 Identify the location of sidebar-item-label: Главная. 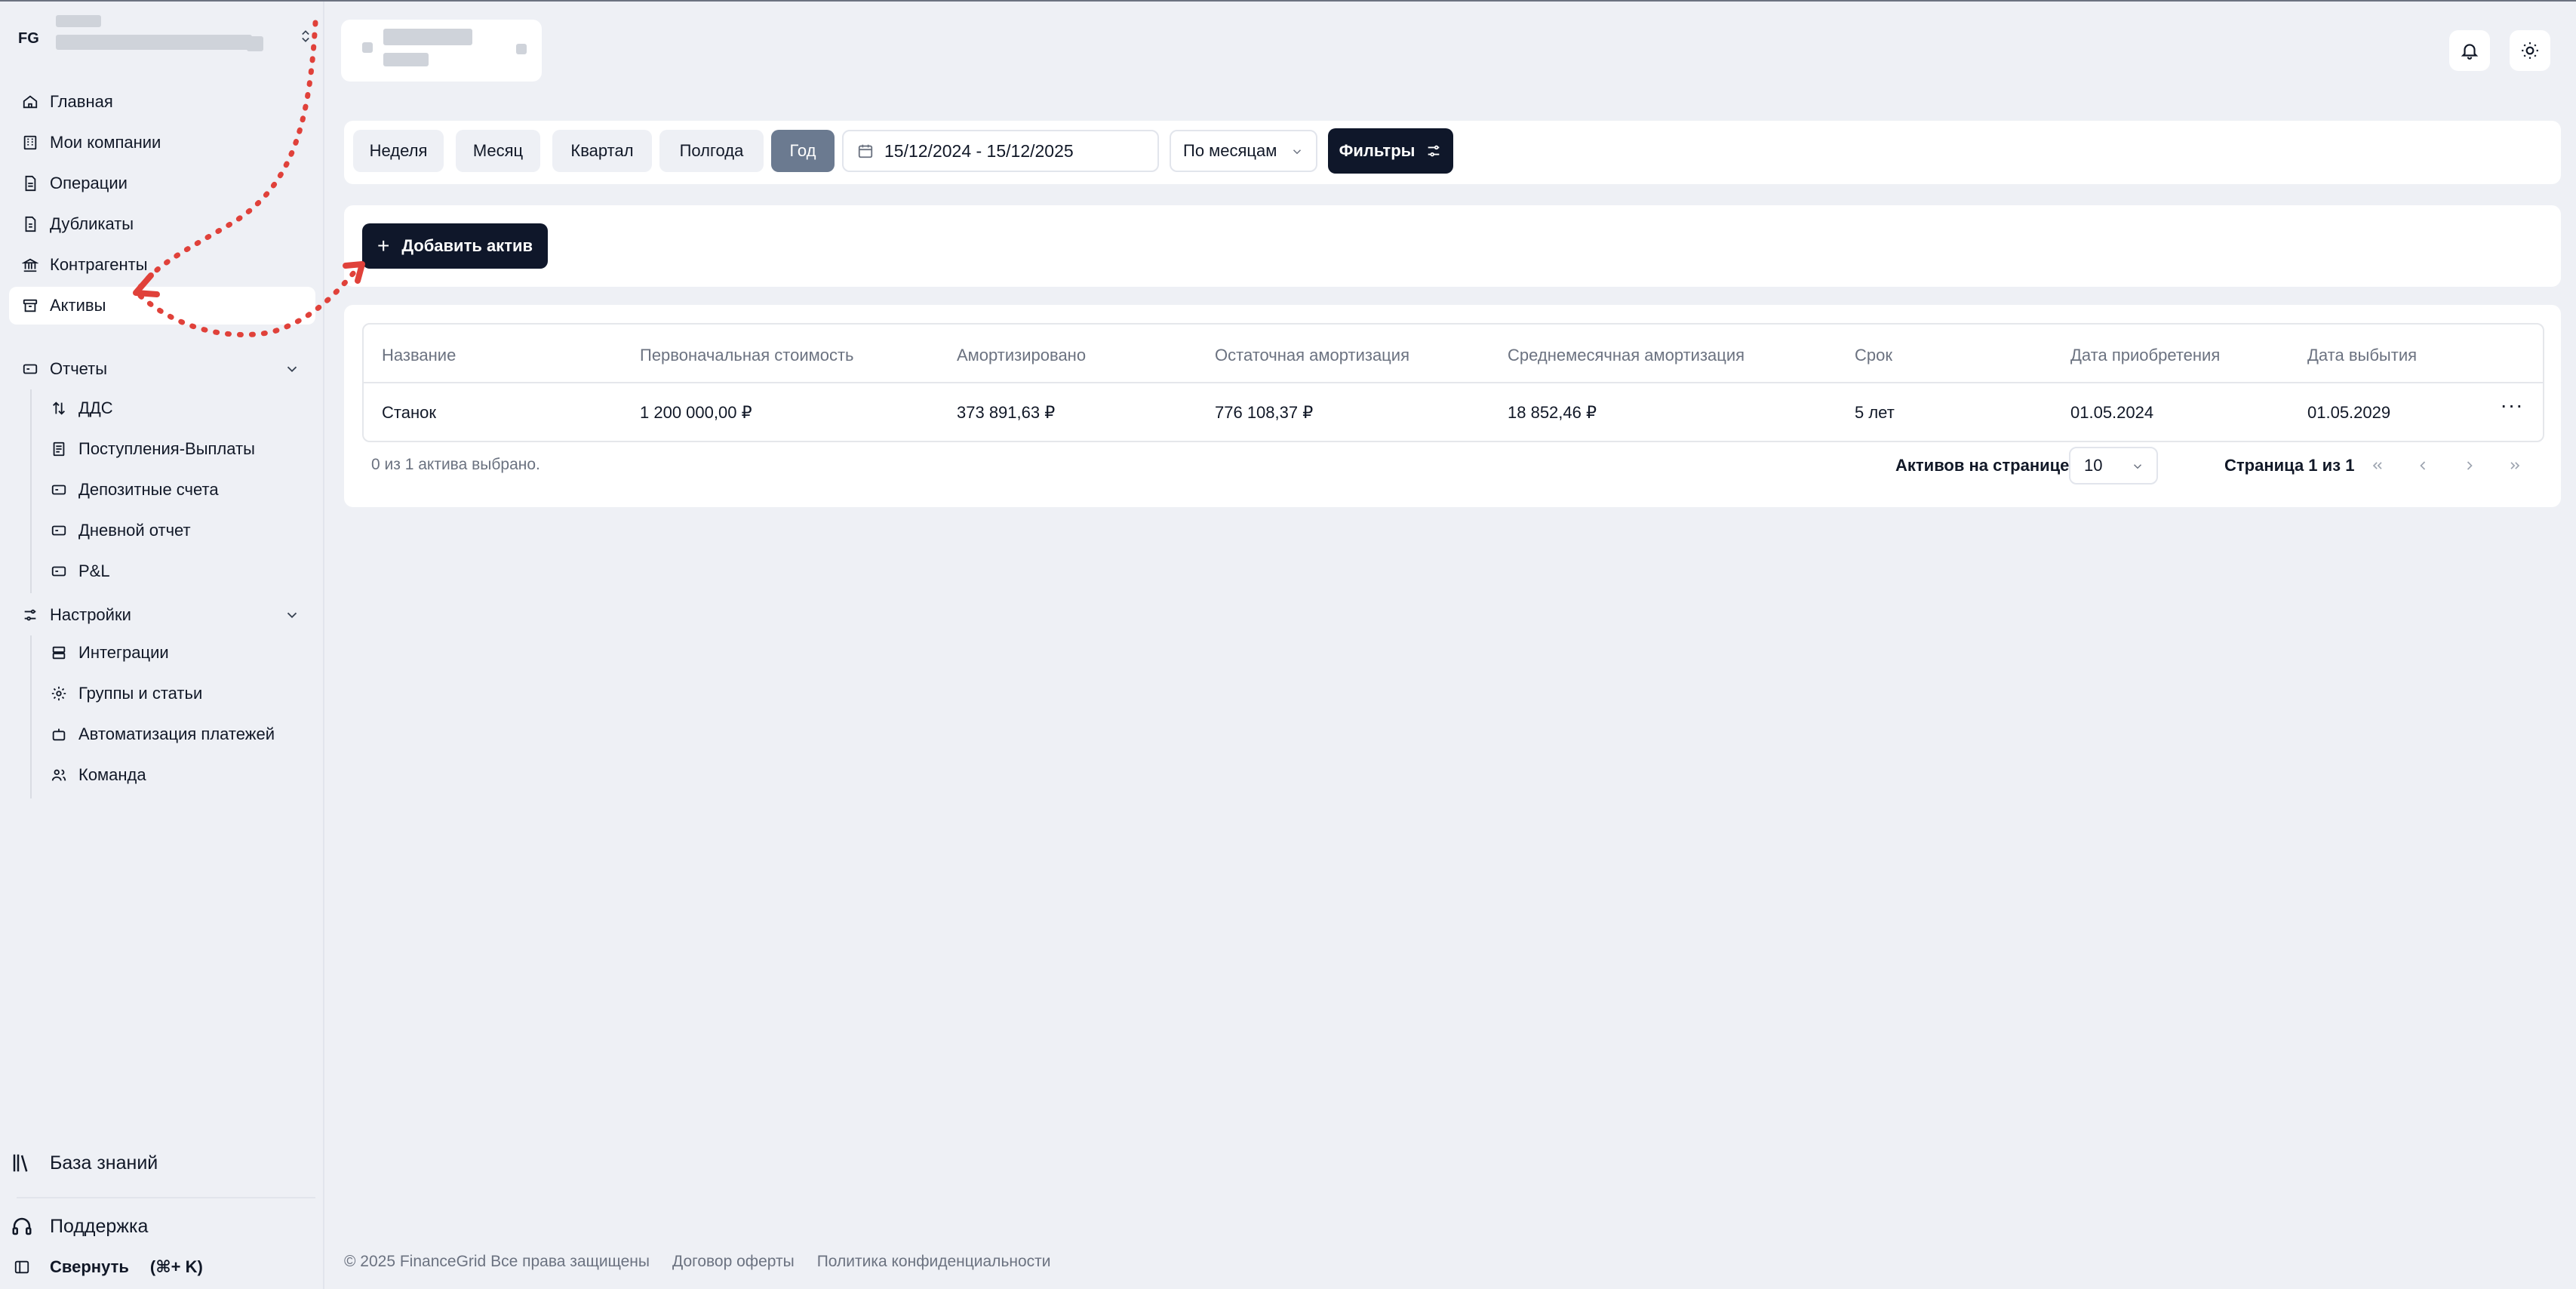
(81, 101).